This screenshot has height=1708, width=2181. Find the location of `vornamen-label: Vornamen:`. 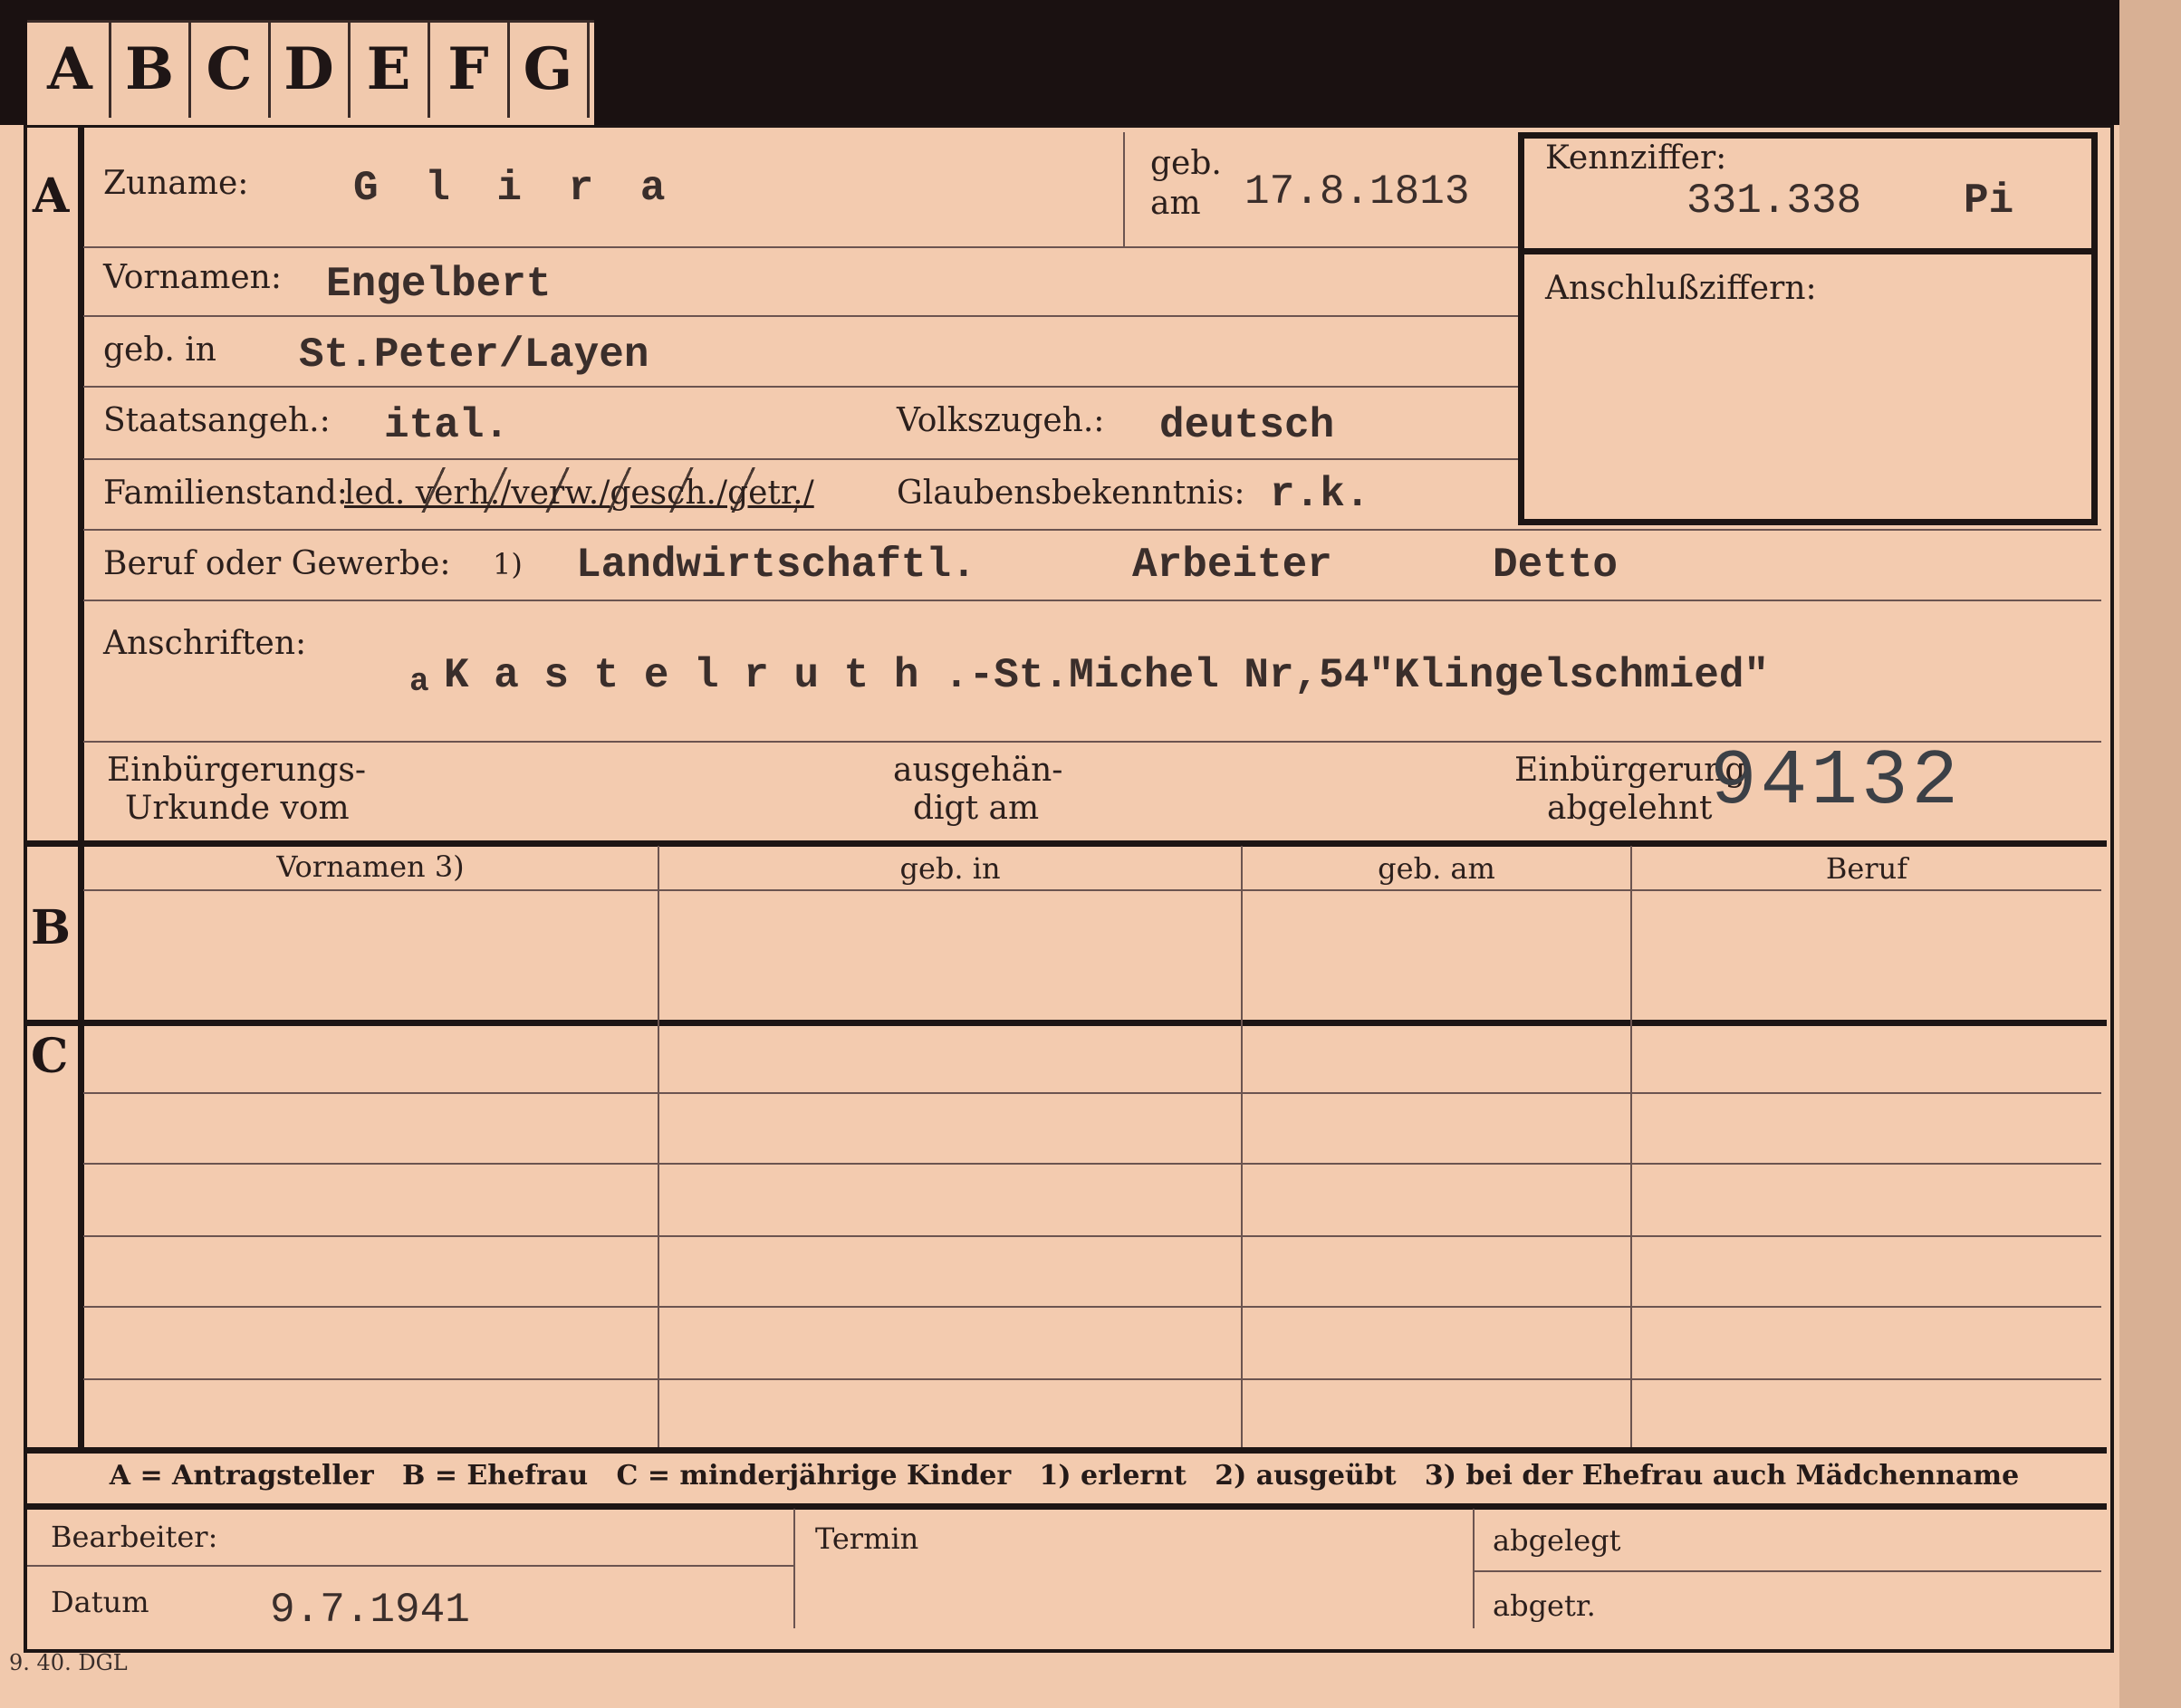

vornamen-label: Vornamen: is located at coordinates (192, 277).